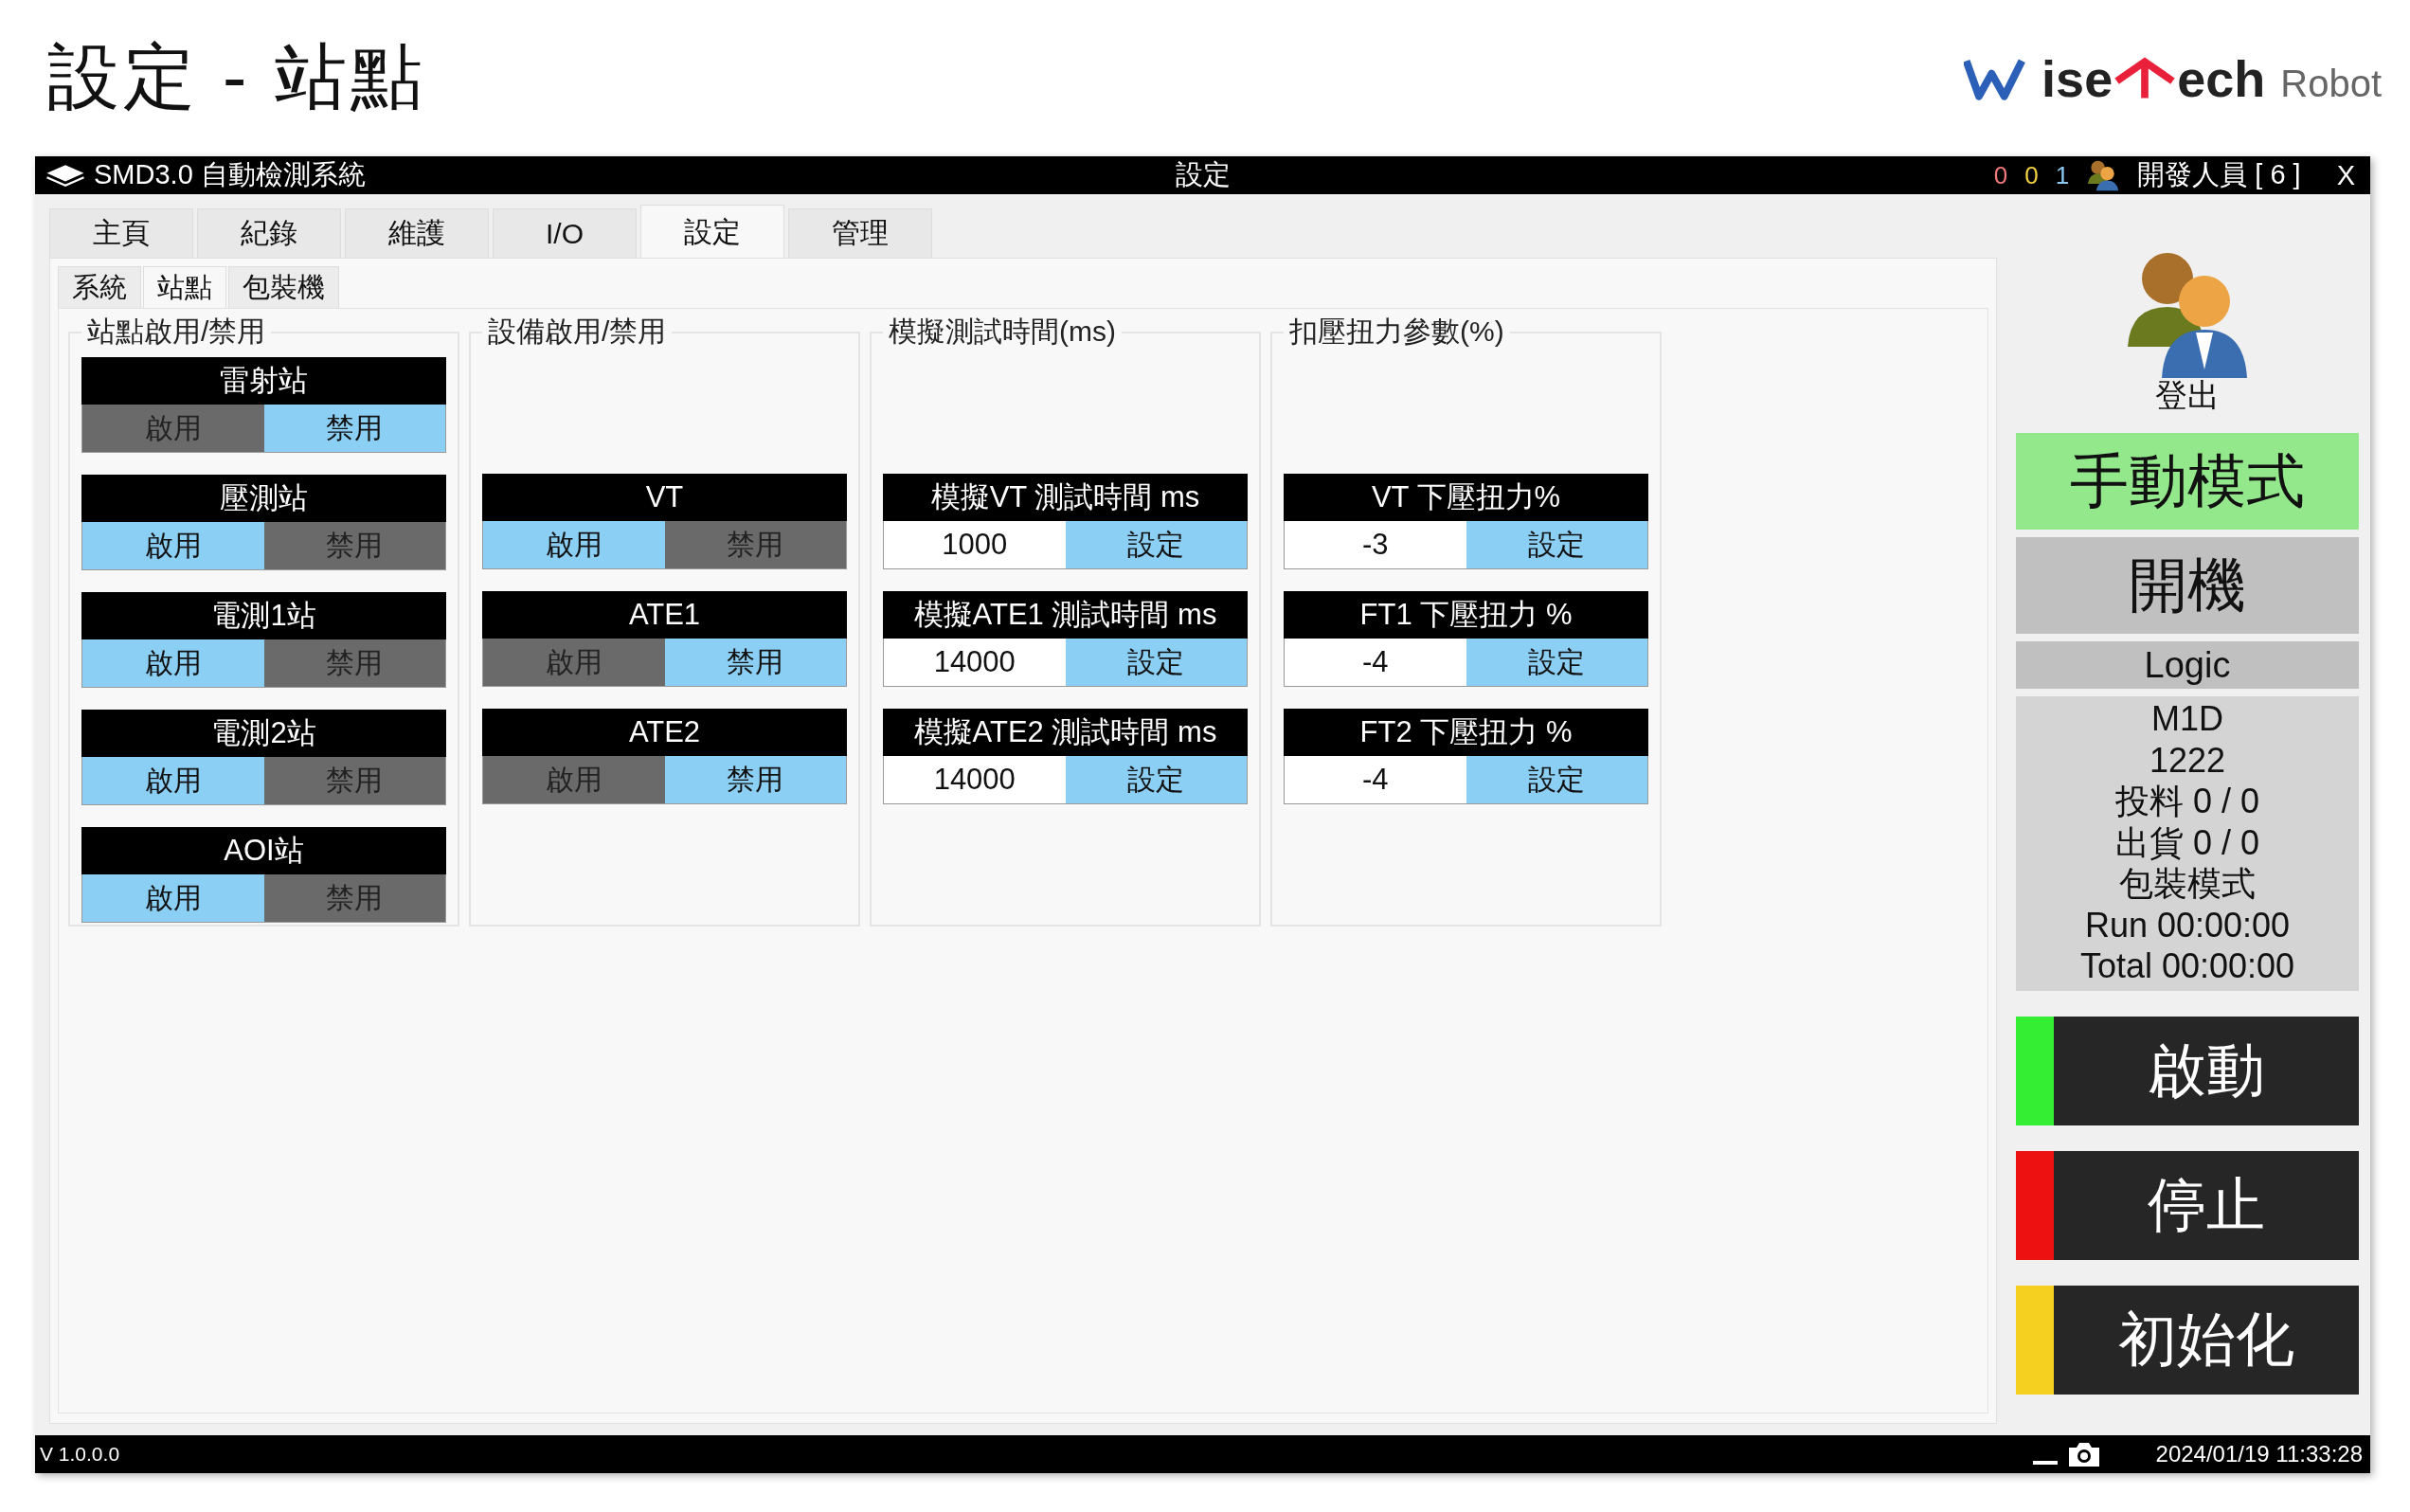  I want to click on card-title: VT 下壓扭力%, so click(1466, 497).